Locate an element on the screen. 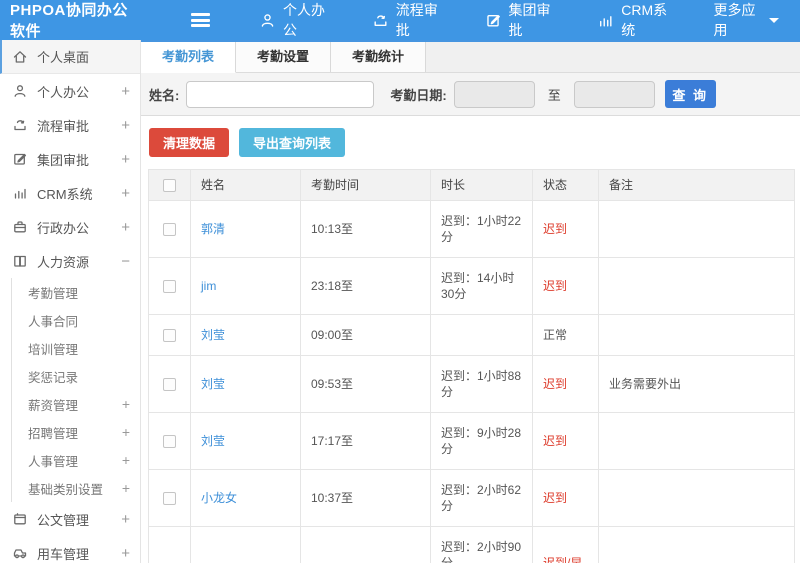 The width and height of the screenshot is (800, 563). expand-toggle-icon: − is located at coordinates (125, 261).